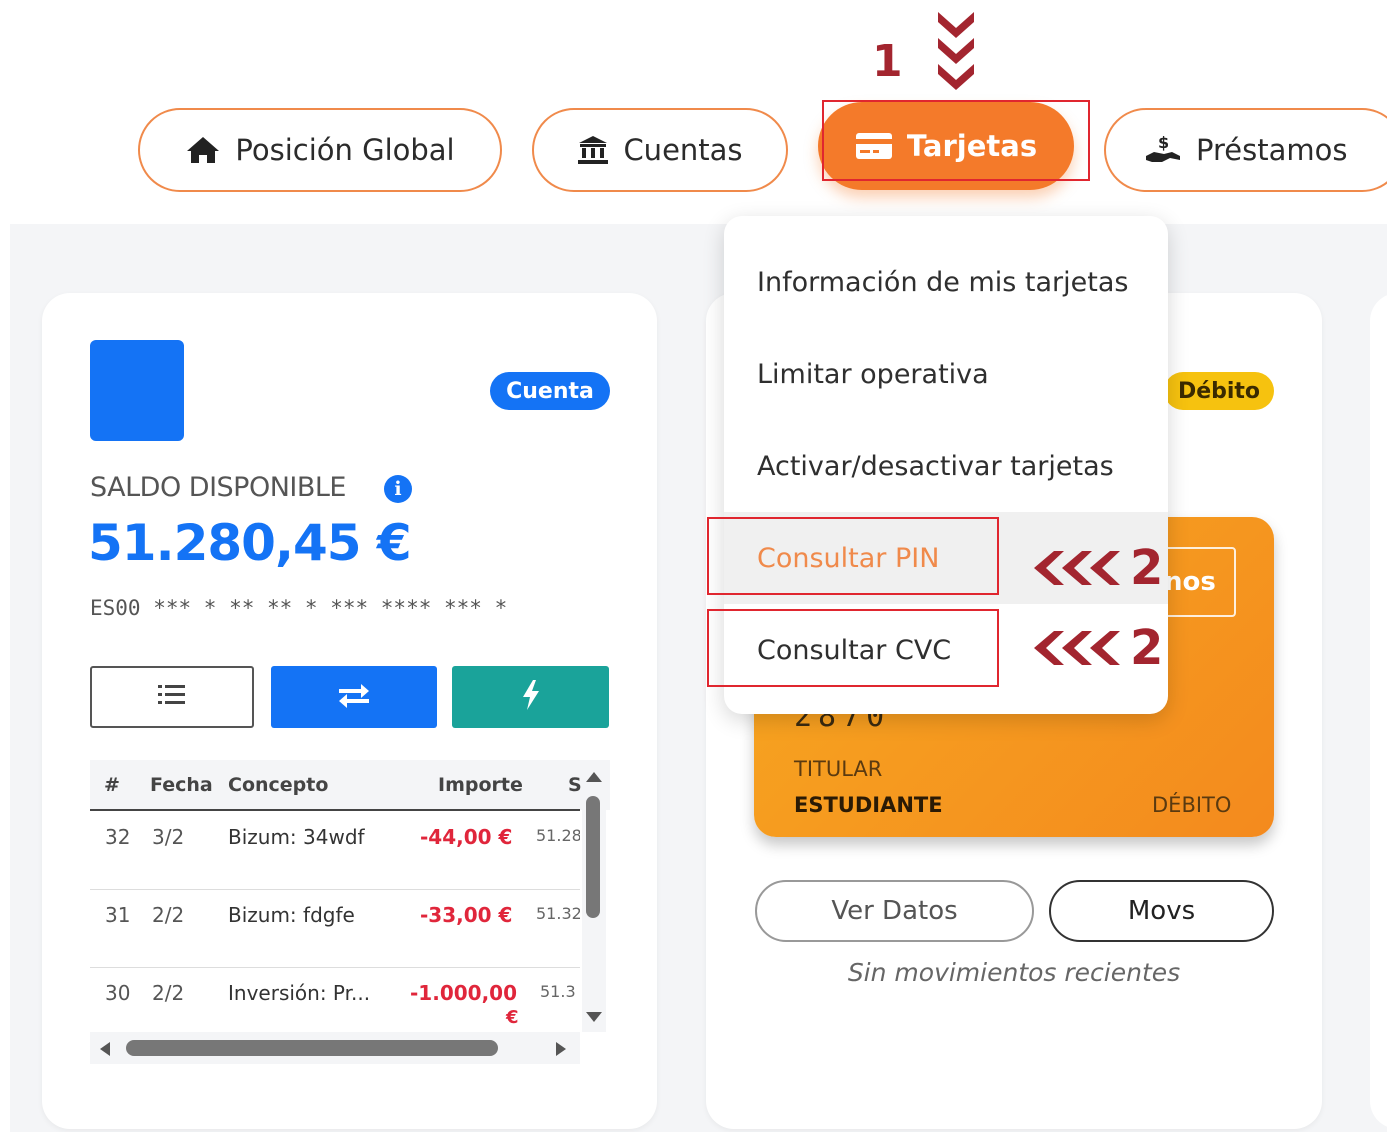 This screenshot has width=1387, height=1132. What do you see at coordinates (118, 993) in the screenshot?
I see `row-number: 30` at bounding box center [118, 993].